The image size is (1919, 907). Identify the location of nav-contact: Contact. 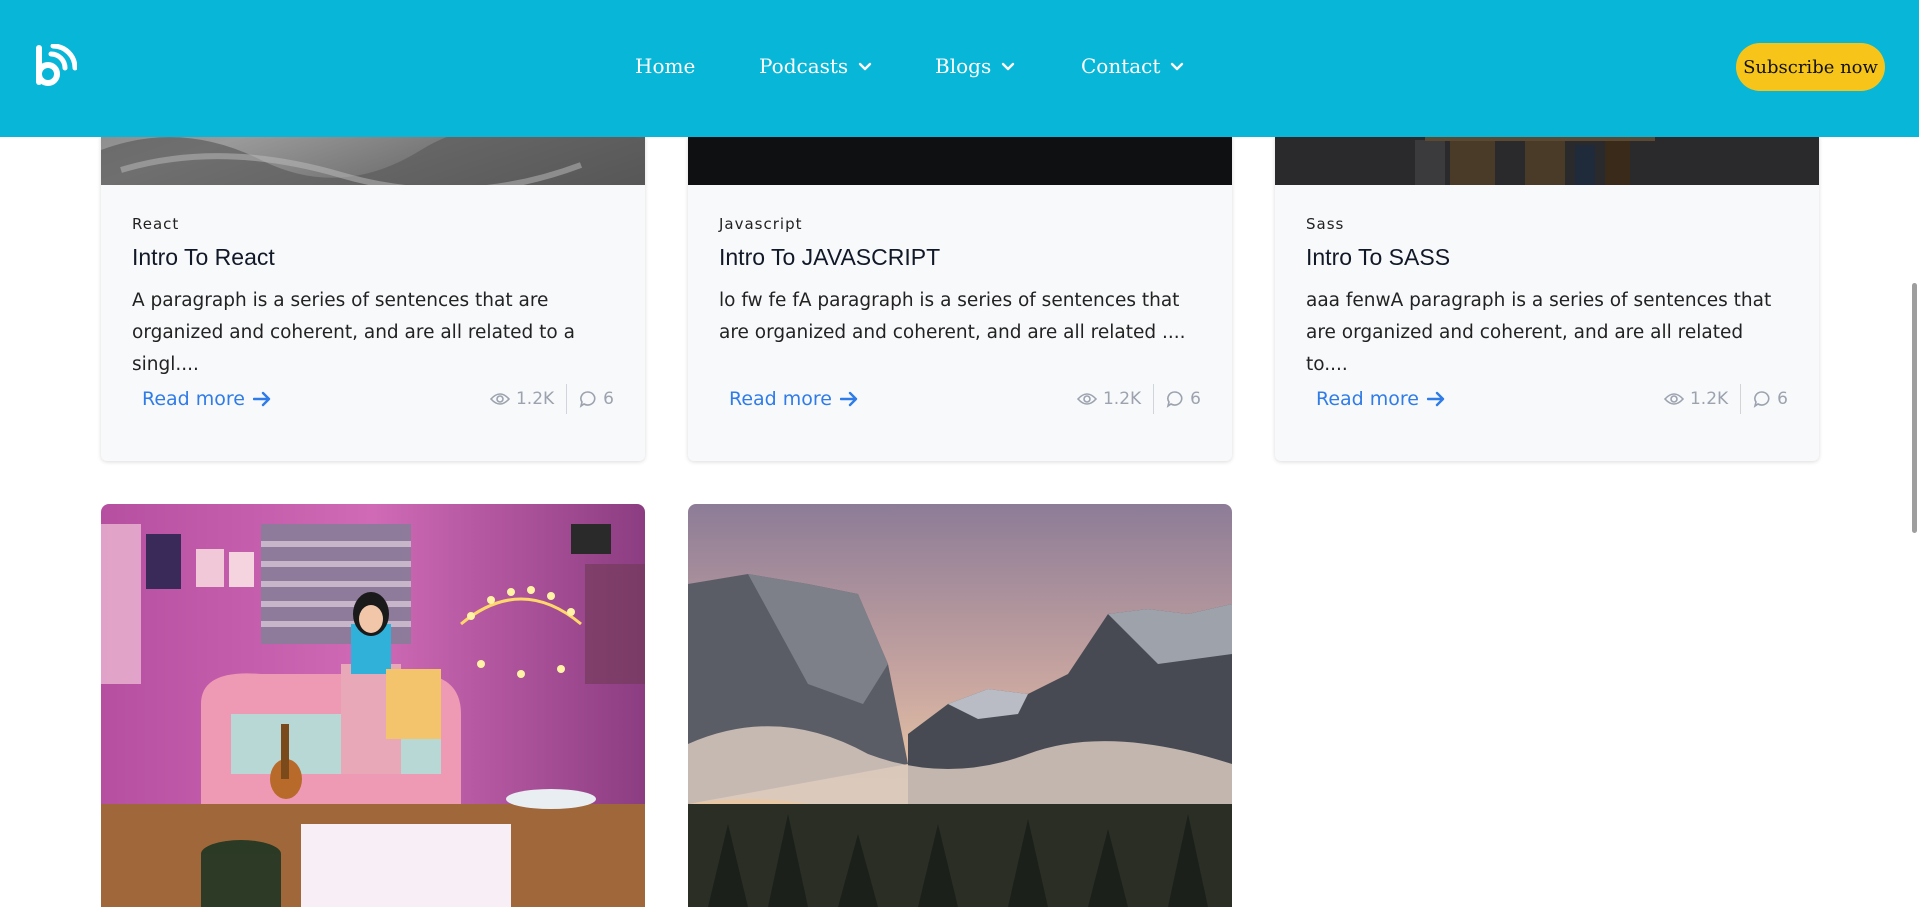
(1132, 66).